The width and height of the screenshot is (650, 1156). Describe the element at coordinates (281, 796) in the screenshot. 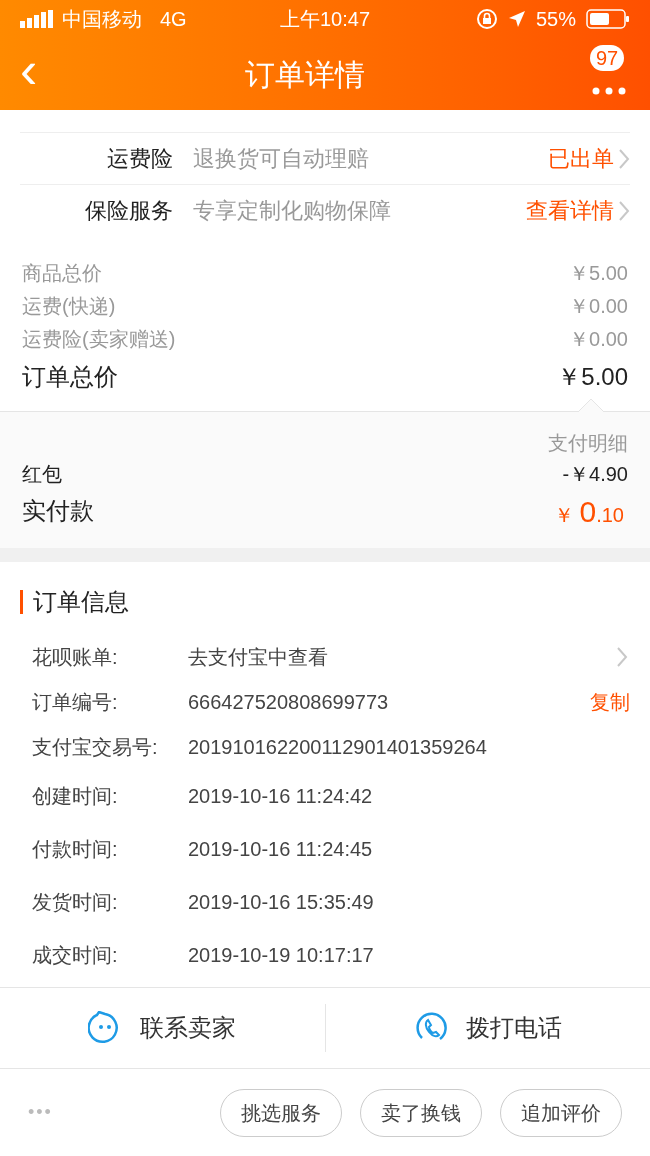

I see `info-value: 2019-10-16 11:24:42` at that location.